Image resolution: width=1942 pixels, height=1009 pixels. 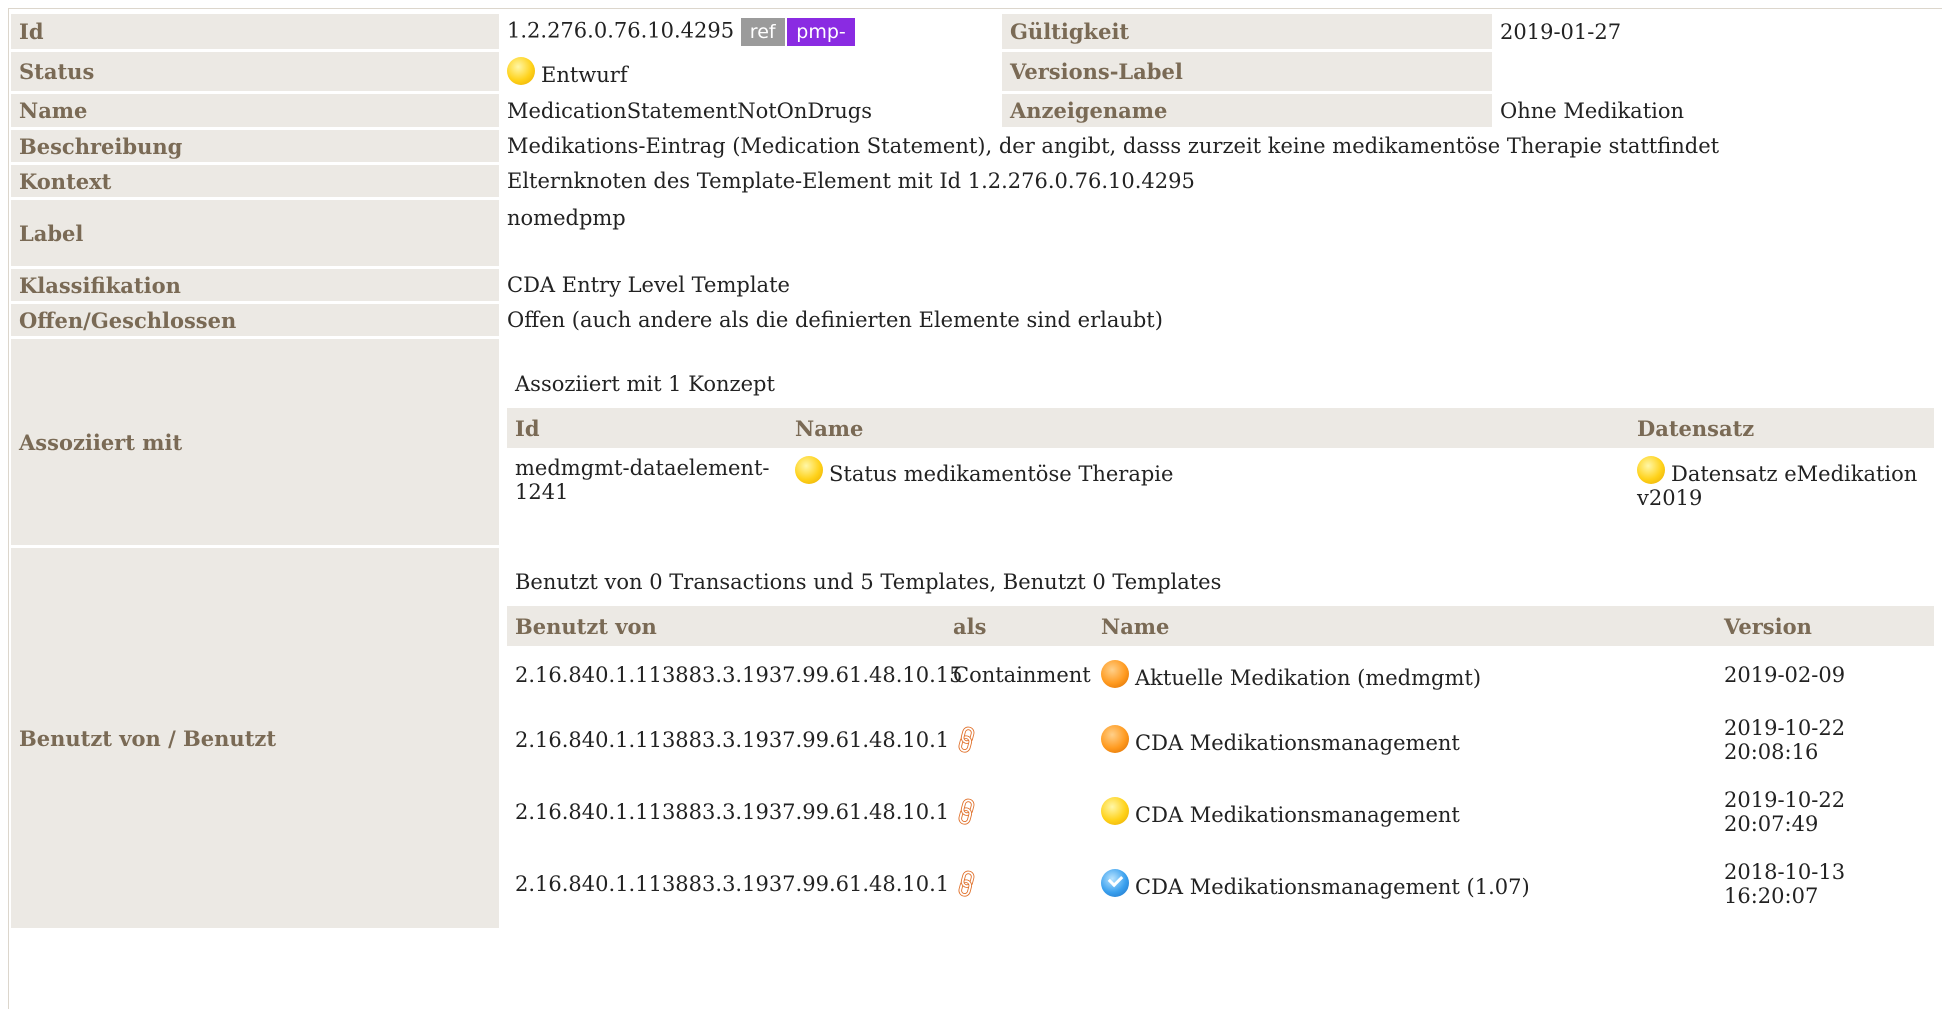 What do you see at coordinates (1785, 872) in the screenshot?
I see `used-by-version: 2018-10-13` at bounding box center [1785, 872].